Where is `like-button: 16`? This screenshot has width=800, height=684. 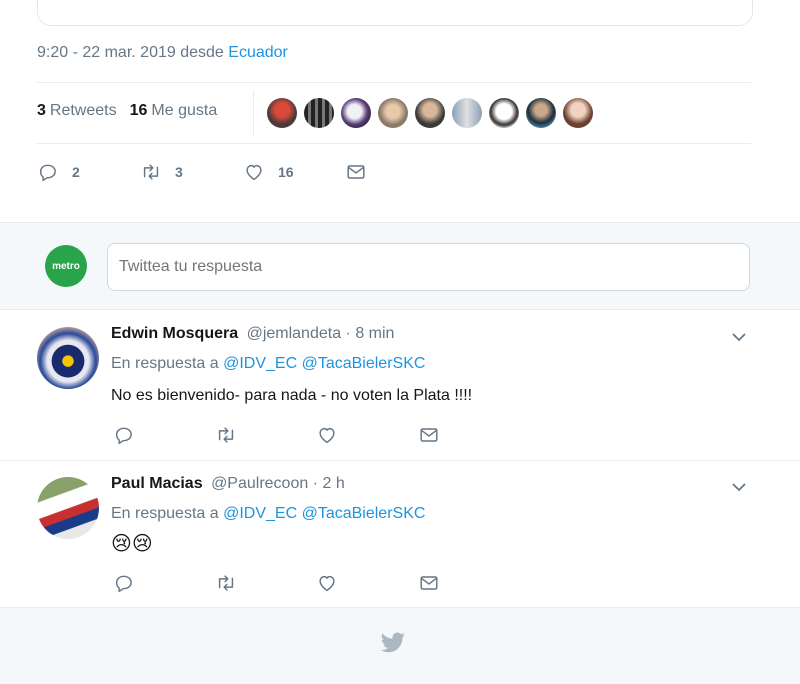
like-button: 16 is located at coordinates (268, 172).